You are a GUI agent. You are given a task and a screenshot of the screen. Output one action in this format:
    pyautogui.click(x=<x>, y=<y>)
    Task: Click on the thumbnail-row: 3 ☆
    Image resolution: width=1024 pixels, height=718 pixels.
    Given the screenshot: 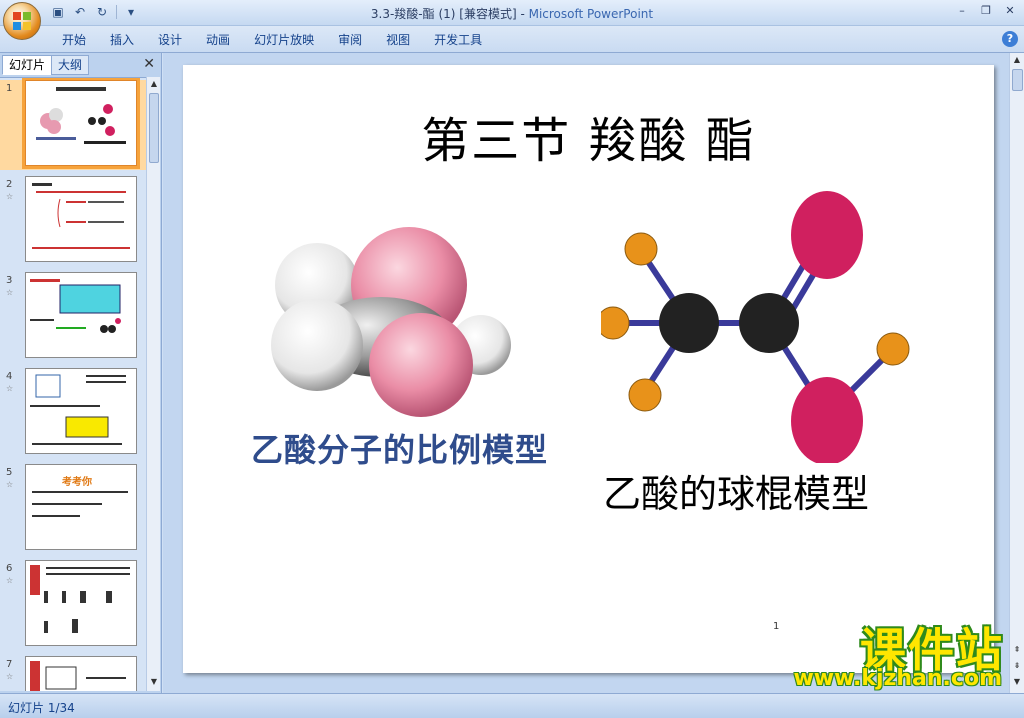 What is the action you would take?
    pyautogui.click(x=73, y=317)
    